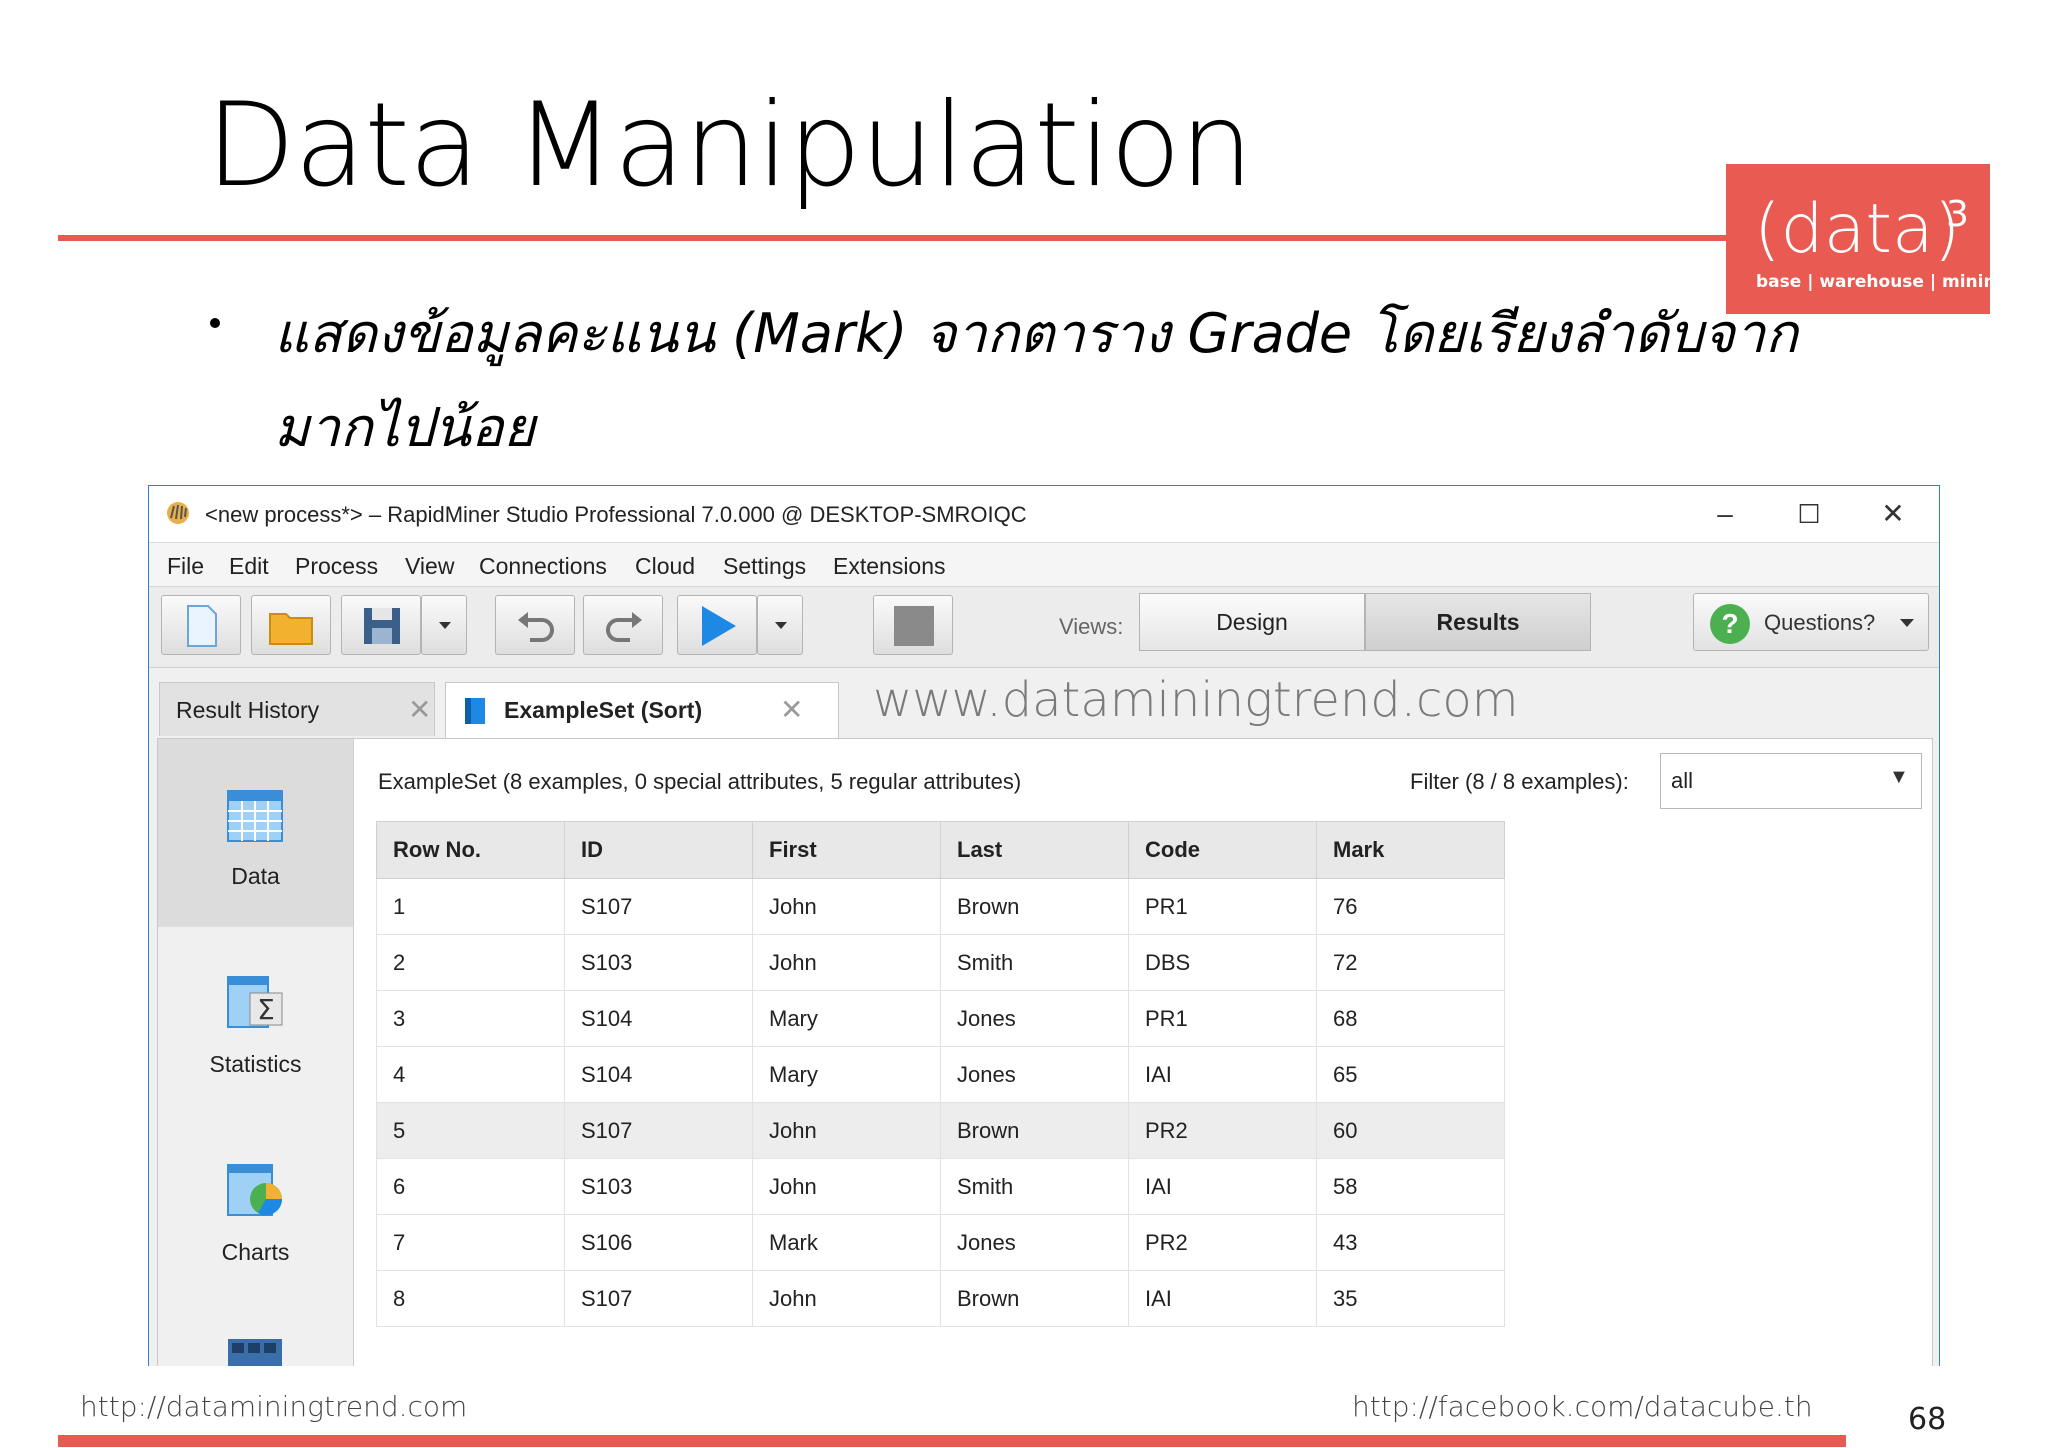 The image size is (2048, 1448). What do you see at coordinates (470, 850) in the screenshot?
I see `column-header-row-no: Row No.` at bounding box center [470, 850].